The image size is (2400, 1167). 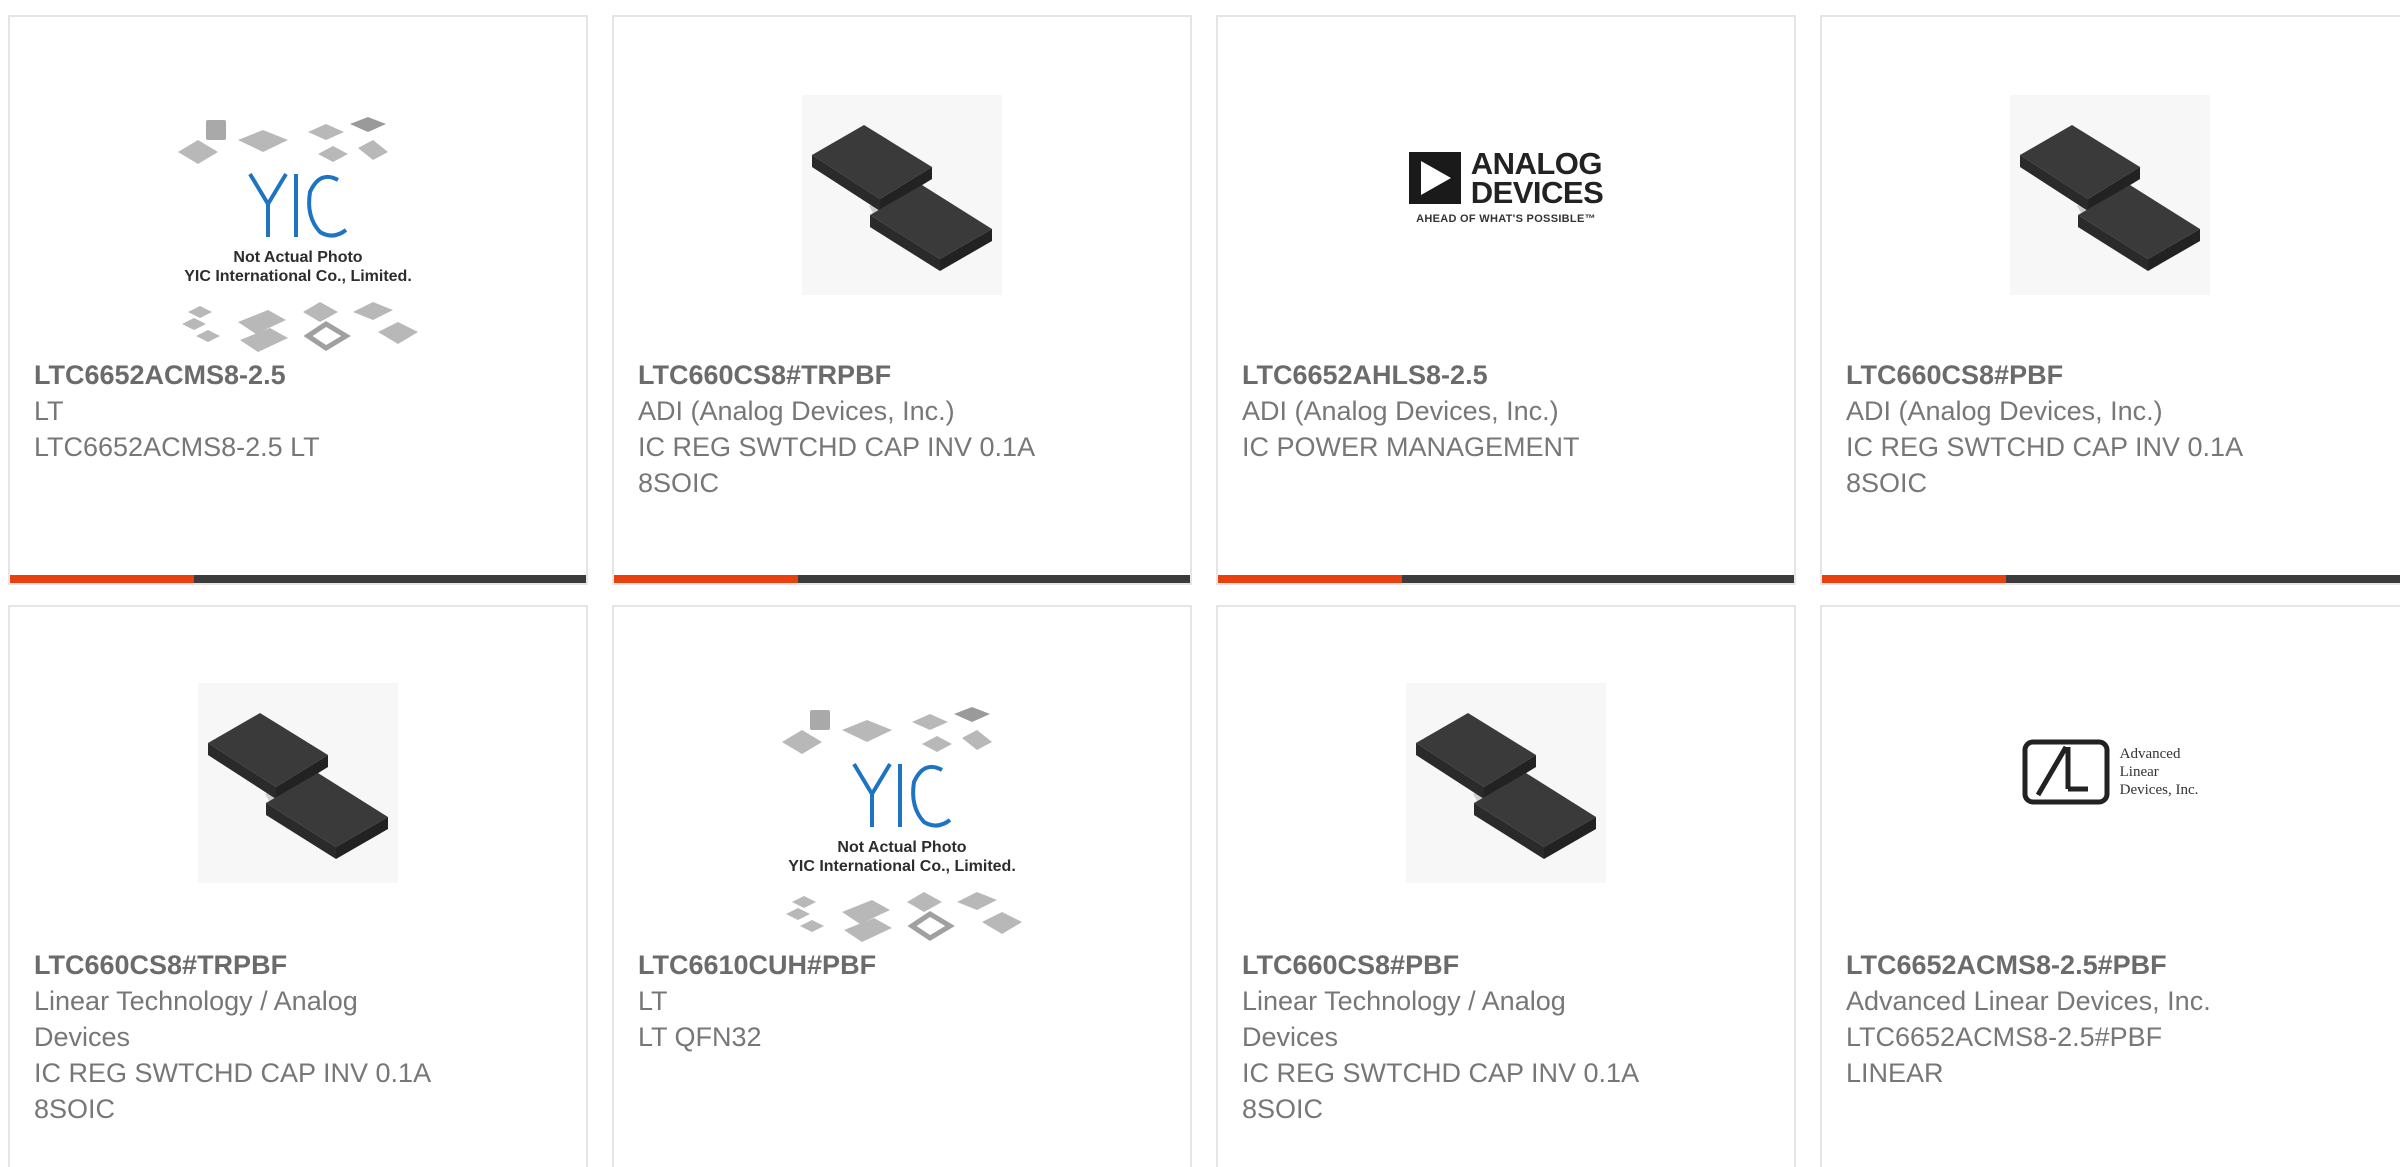 What do you see at coordinates (700, 1037) in the screenshot?
I see `product-description: LT QFN32` at bounding box center [700, 1037].